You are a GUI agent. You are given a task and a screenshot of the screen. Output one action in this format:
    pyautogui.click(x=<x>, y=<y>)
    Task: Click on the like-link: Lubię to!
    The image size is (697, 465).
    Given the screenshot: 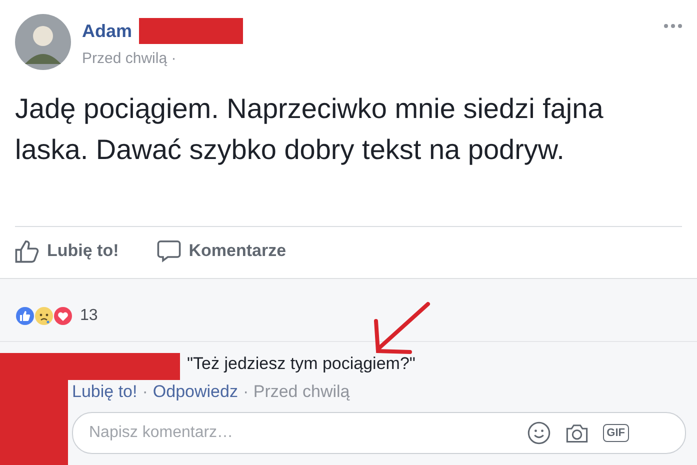 What is the action you would take?
    pyautogui.click(x=105, y=392)
    